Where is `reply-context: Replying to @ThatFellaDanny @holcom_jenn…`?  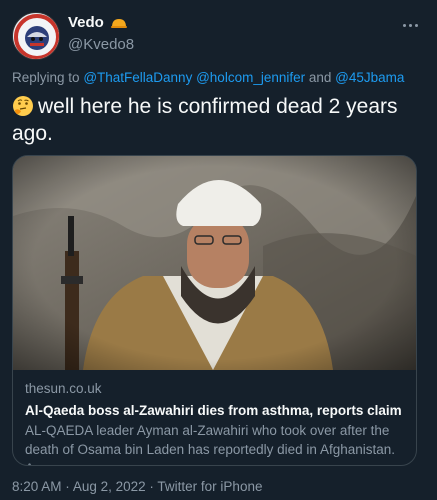
reply-context: Replying to @ThatFellaDanny @holcom_jenn… is located at coordinates (208, 77).